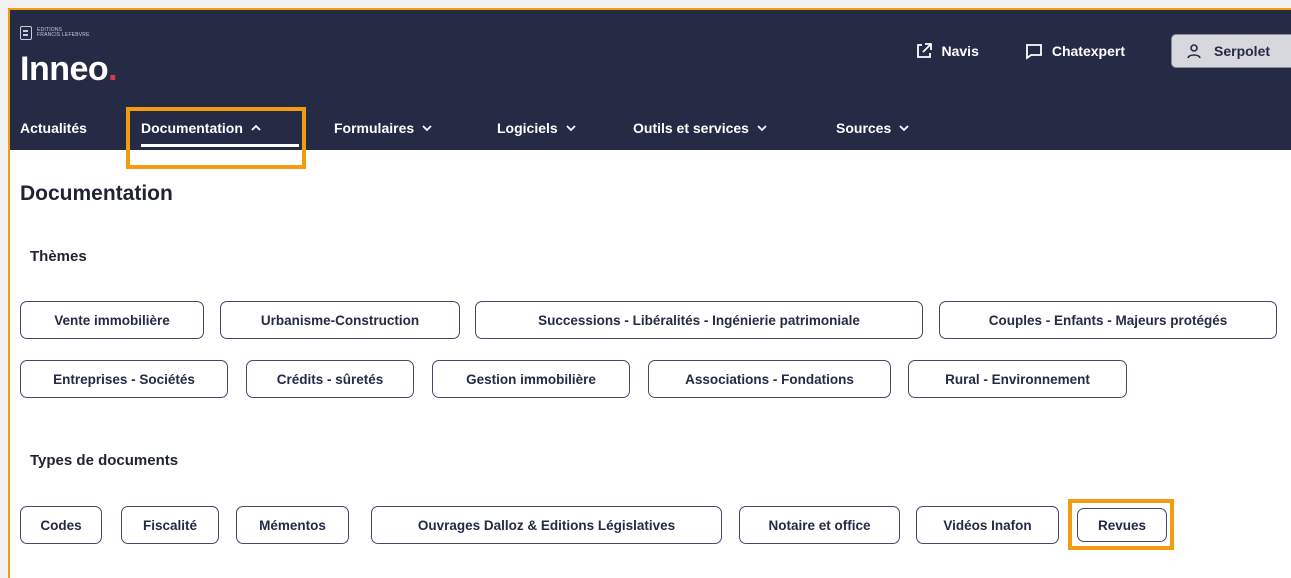 The image size is (1291, 578). I want to click on chip-rural-environnement: Rural - Environnement, so click(1017, 379).